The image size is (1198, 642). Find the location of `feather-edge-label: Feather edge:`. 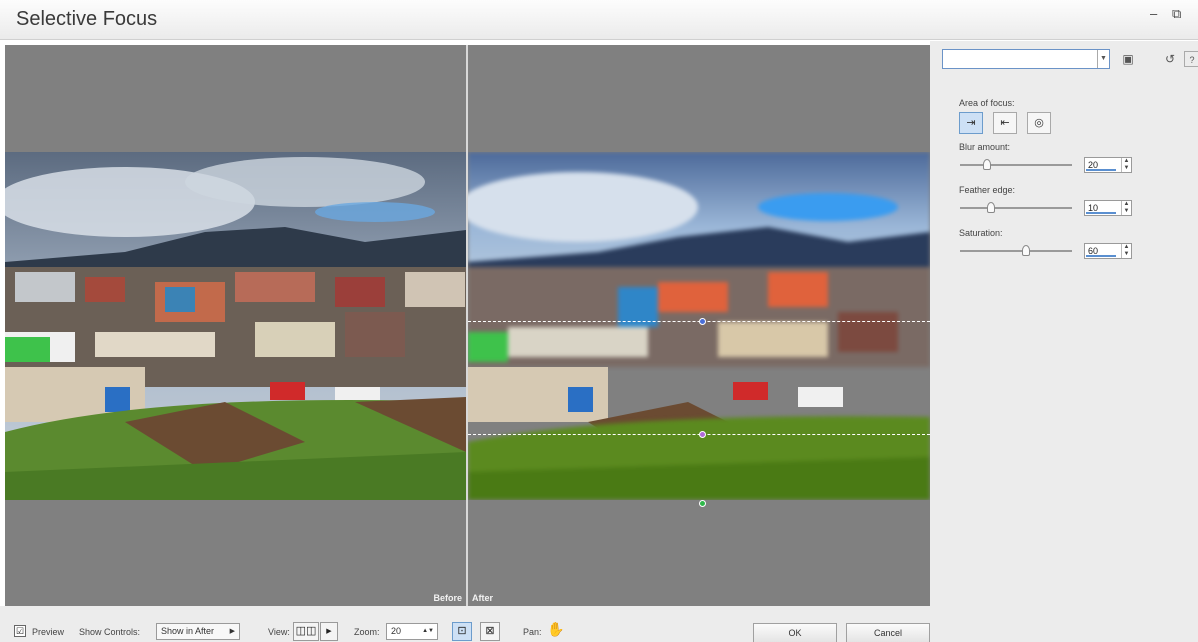

feather-edge-label: Feather edge: is located at coordinates (987, 190).